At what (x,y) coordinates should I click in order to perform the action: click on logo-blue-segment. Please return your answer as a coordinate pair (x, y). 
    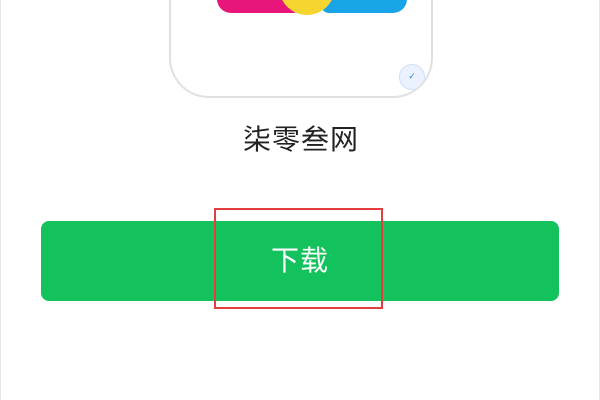
    Looking at the image, I should click on (364, 6).